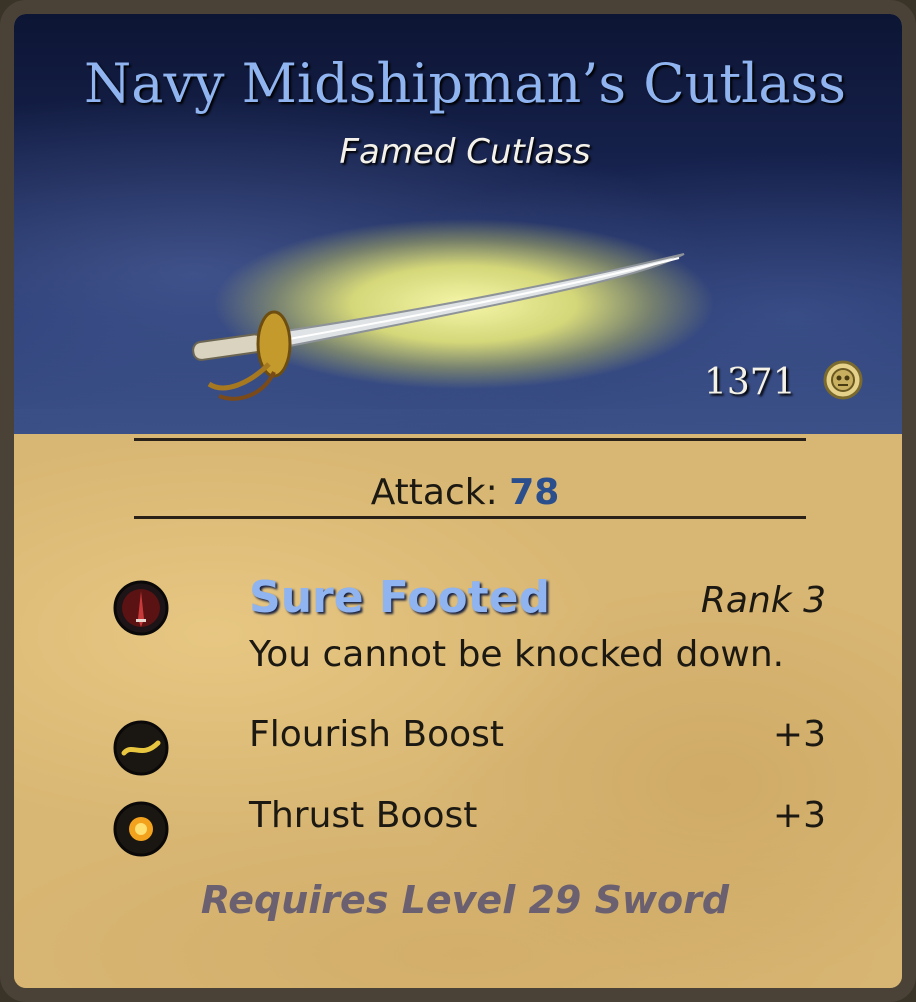  Describe the element at coordinates (470, 439) in the screenshot. I see `divider-top` at that location.